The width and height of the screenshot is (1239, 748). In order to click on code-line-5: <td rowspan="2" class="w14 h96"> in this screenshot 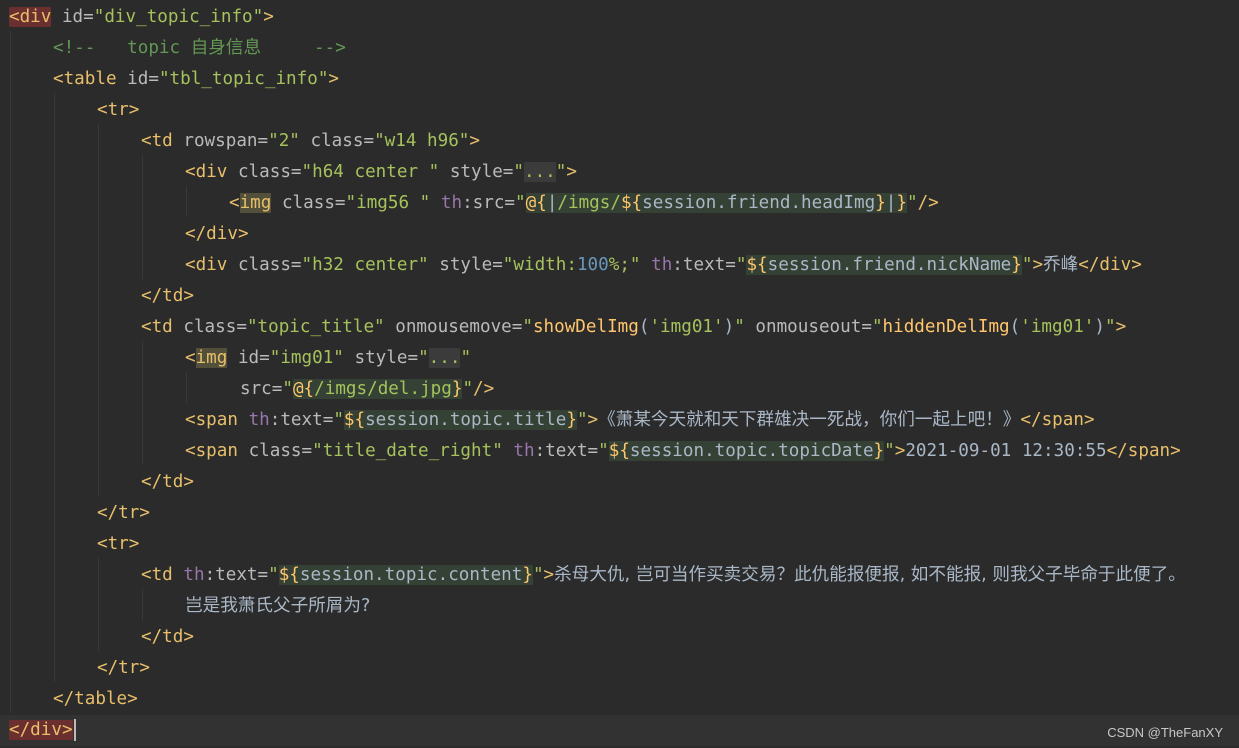, I will do `click(619, 141)`.